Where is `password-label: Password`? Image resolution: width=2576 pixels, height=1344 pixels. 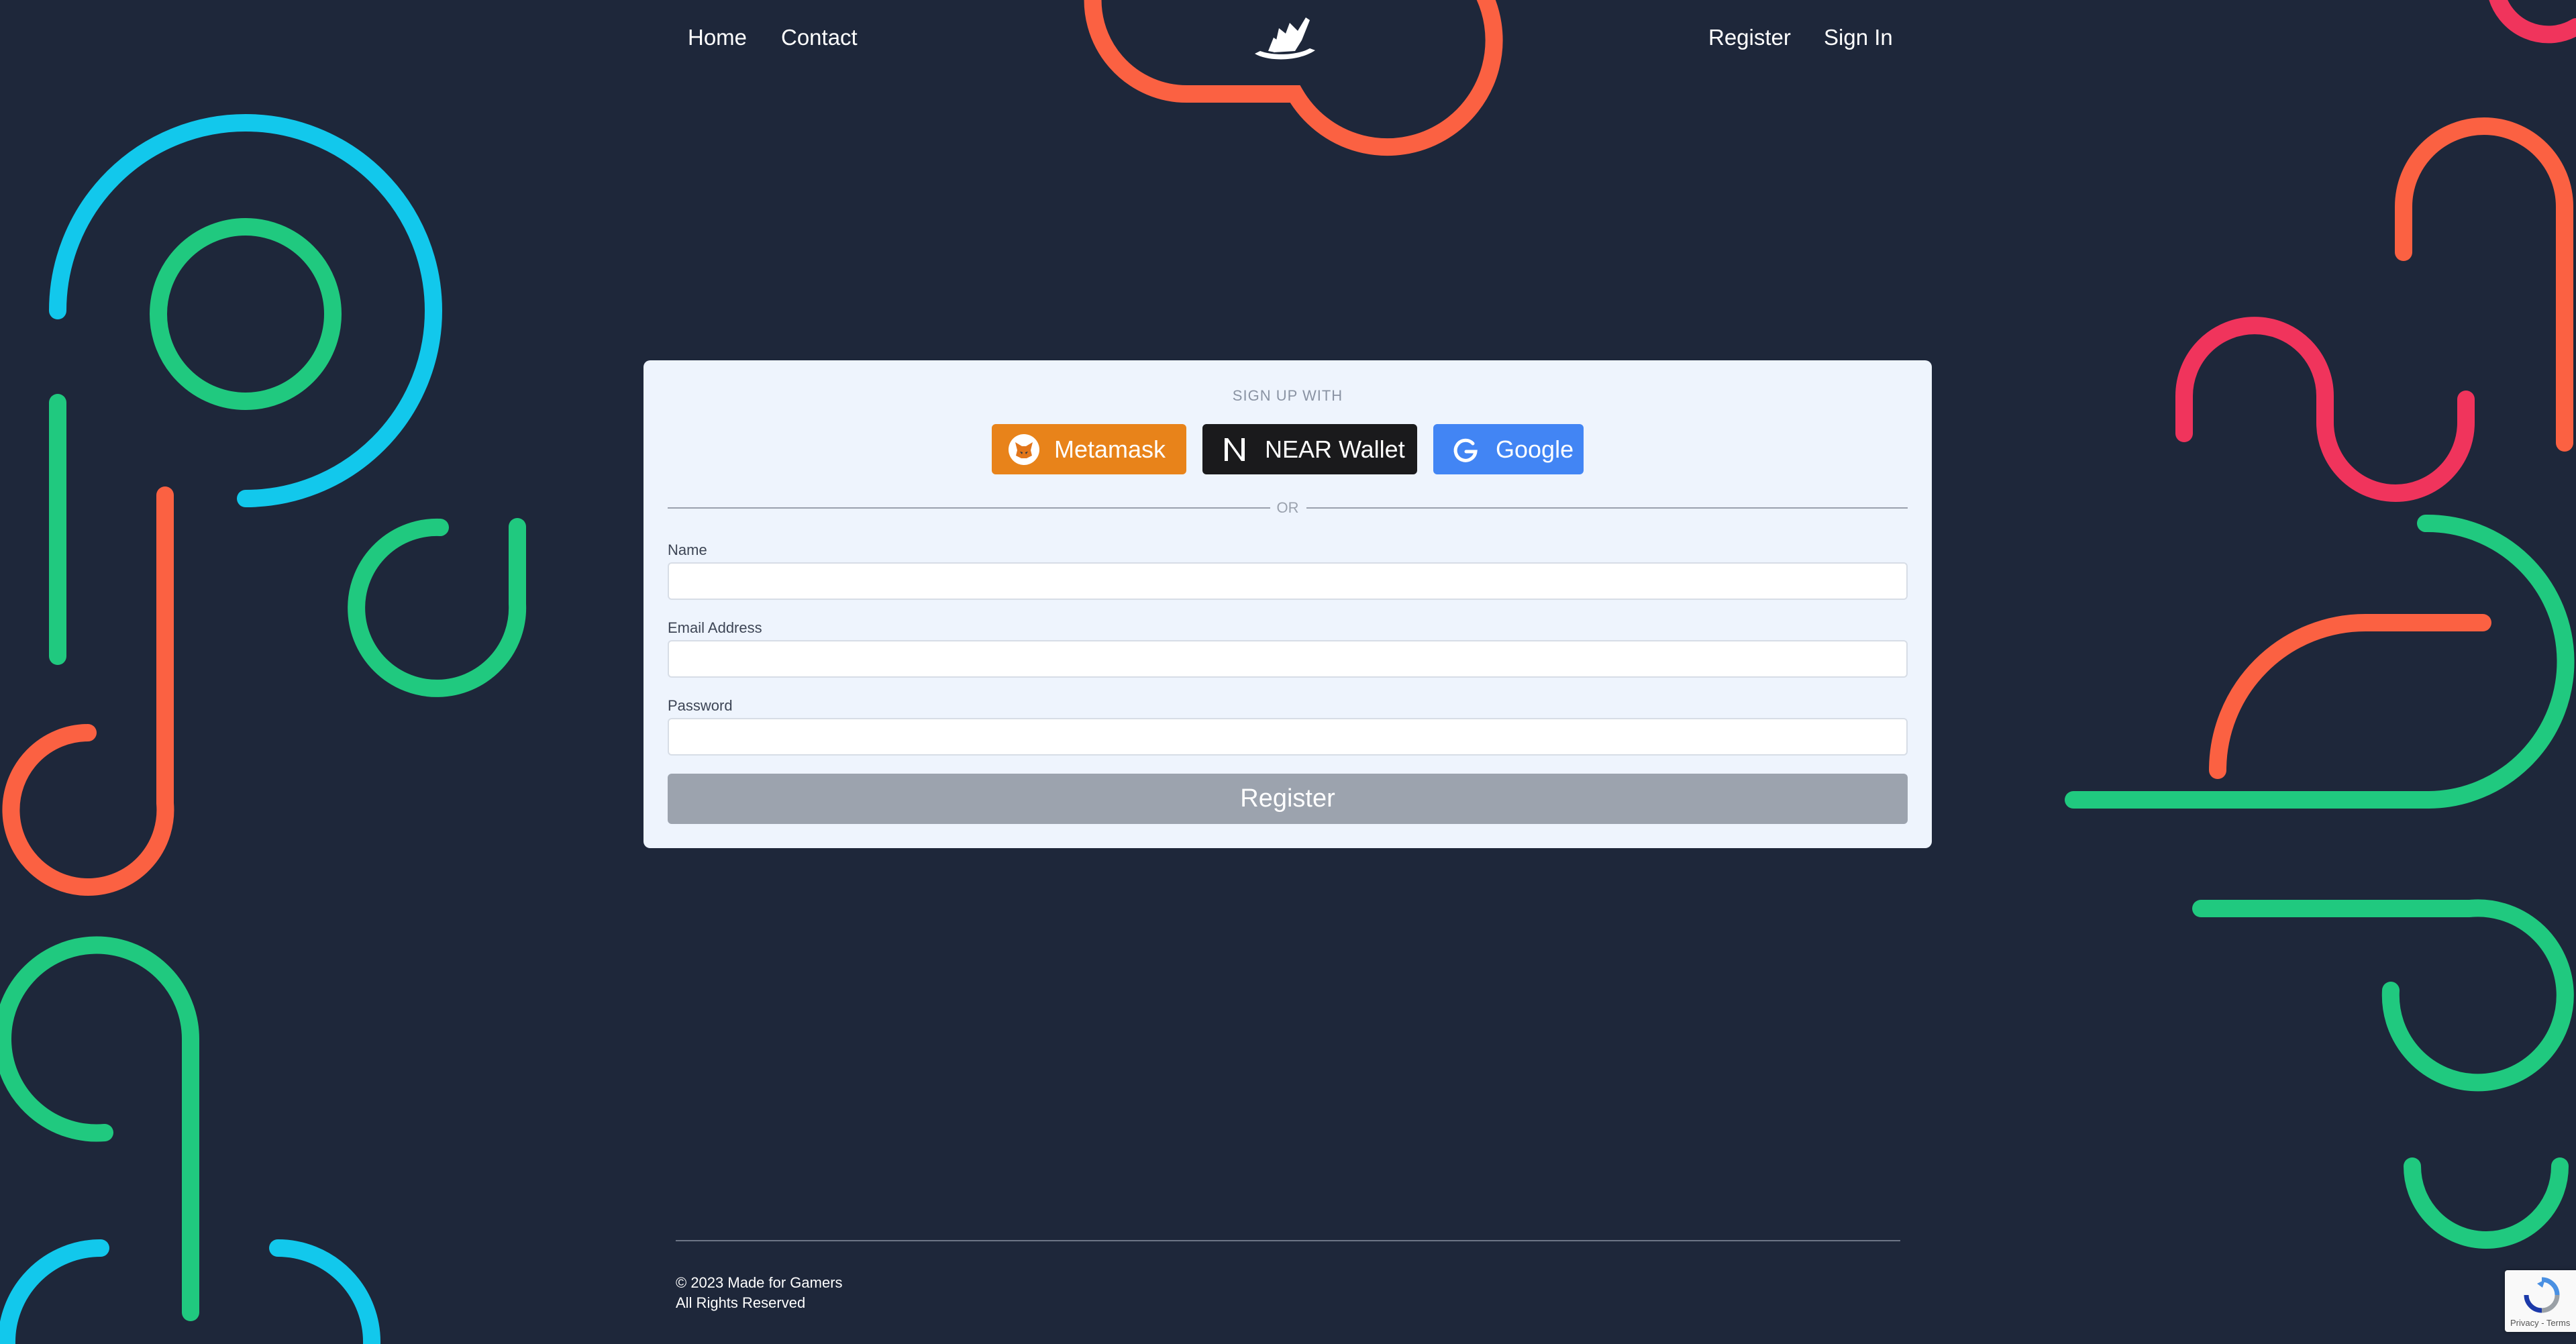
password-label: Password is located at coordinates (700, 706).